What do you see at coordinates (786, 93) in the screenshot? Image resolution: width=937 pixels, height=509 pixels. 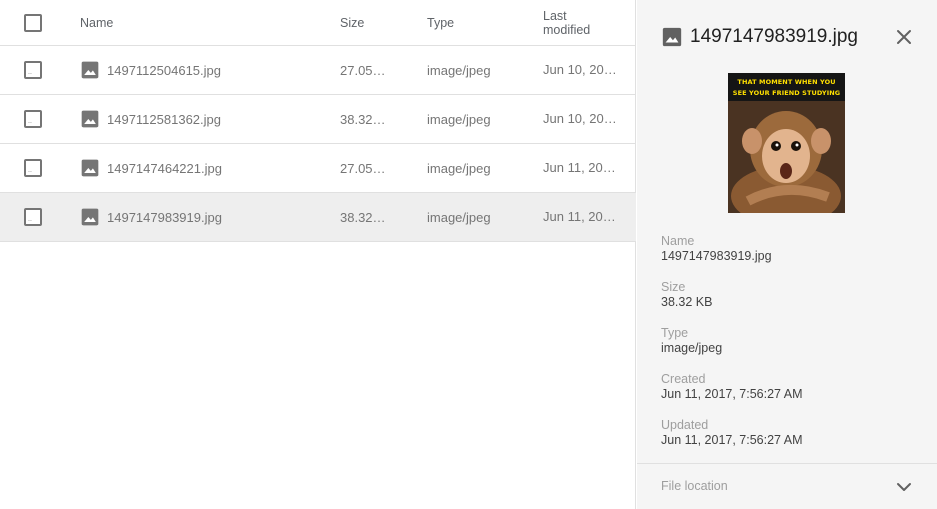 I see `preview-caption-line2: SEE YOUR FRIEND STUDYING` at bounding box center [786, 93].